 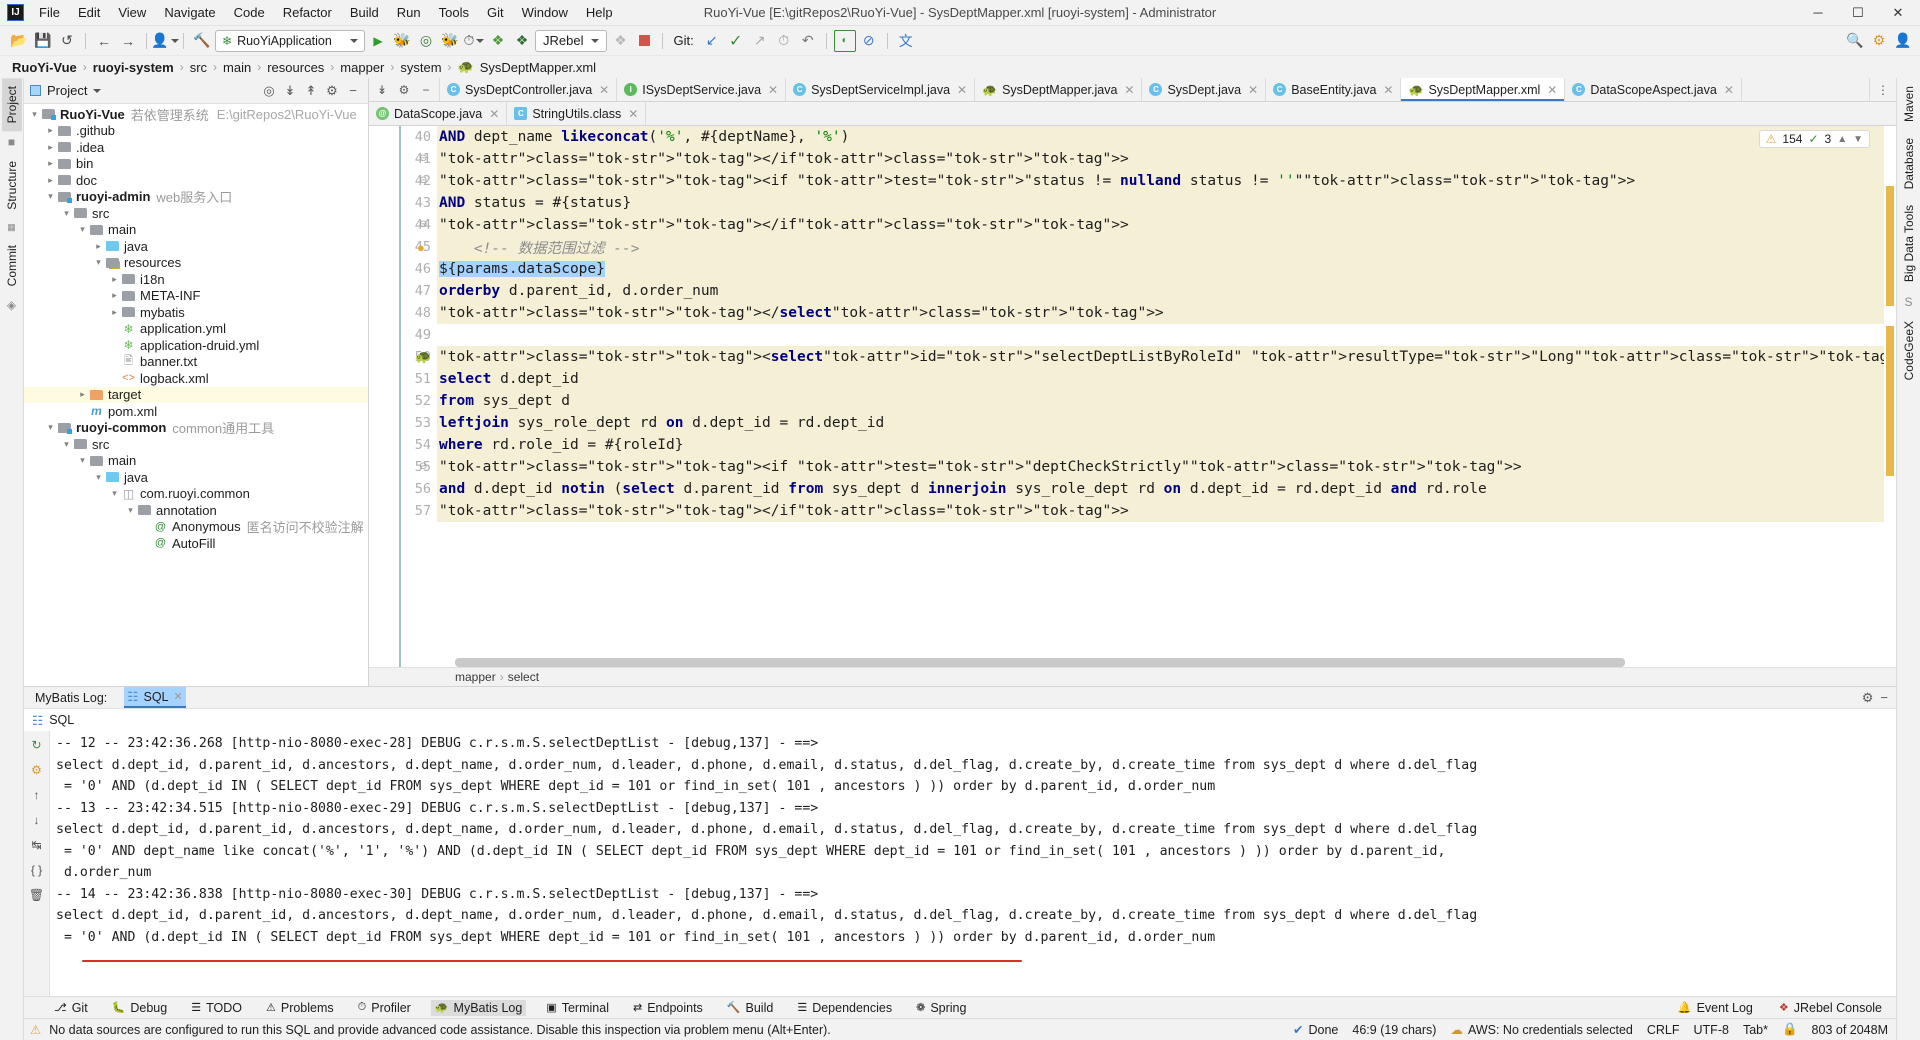 What do you see at coordinates (307, 12) in the screenshot?
I see `menu-refactor: Refactor` at bounding box center [307, 12].